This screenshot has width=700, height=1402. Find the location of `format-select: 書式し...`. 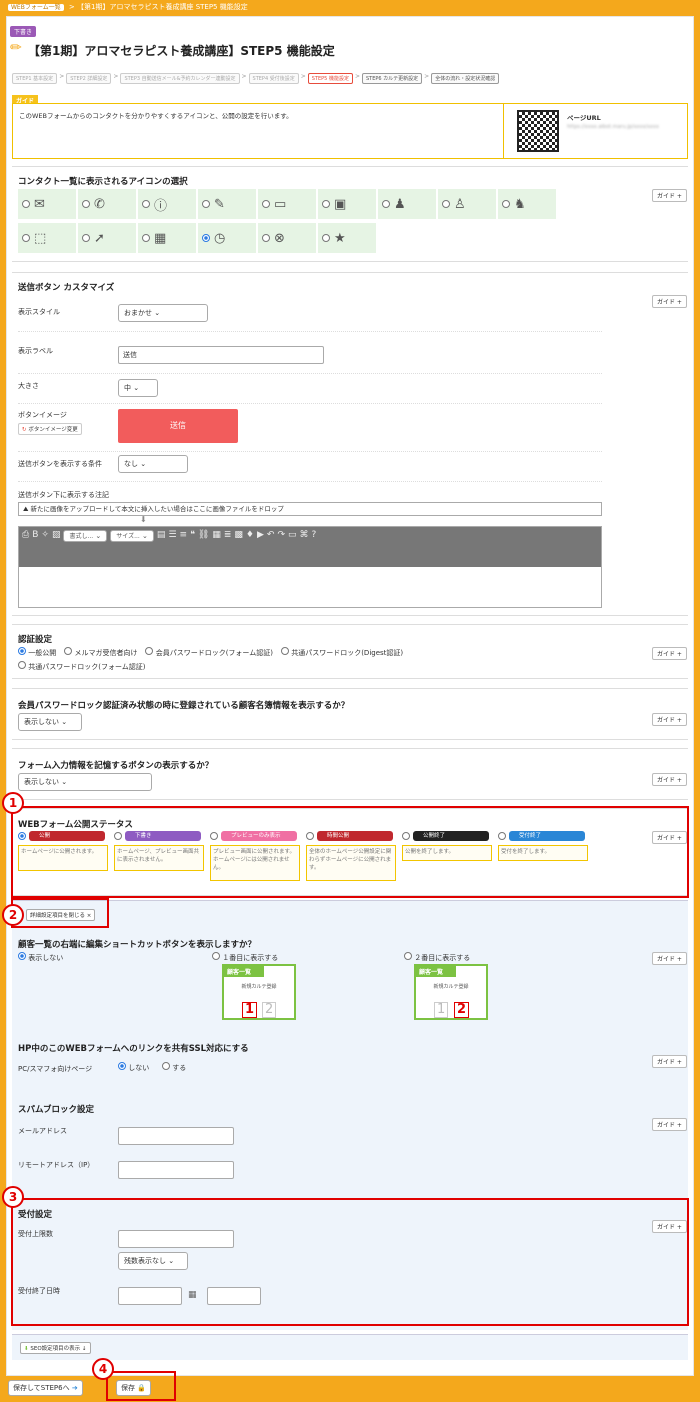

format-select: 書式し... is located at coordinates (85, 536).